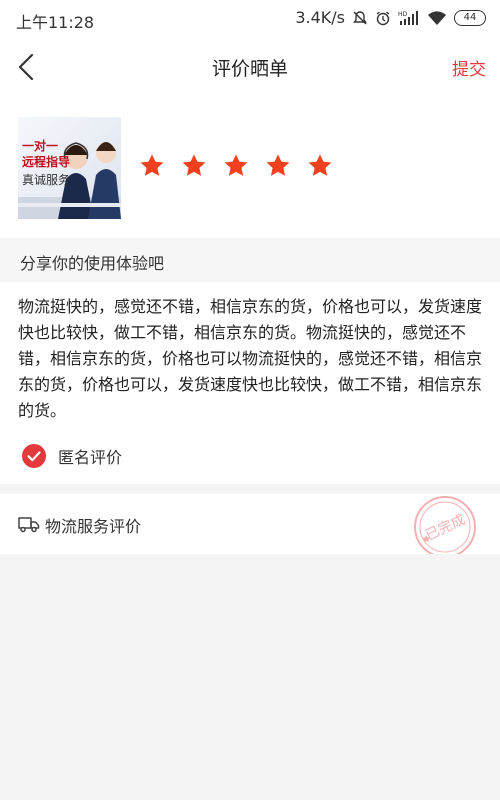 Image resolution: width=500 pixels, height=800 pixels. I want to click on thumb-text-line-3: 真诚服务, so click(46, 180).